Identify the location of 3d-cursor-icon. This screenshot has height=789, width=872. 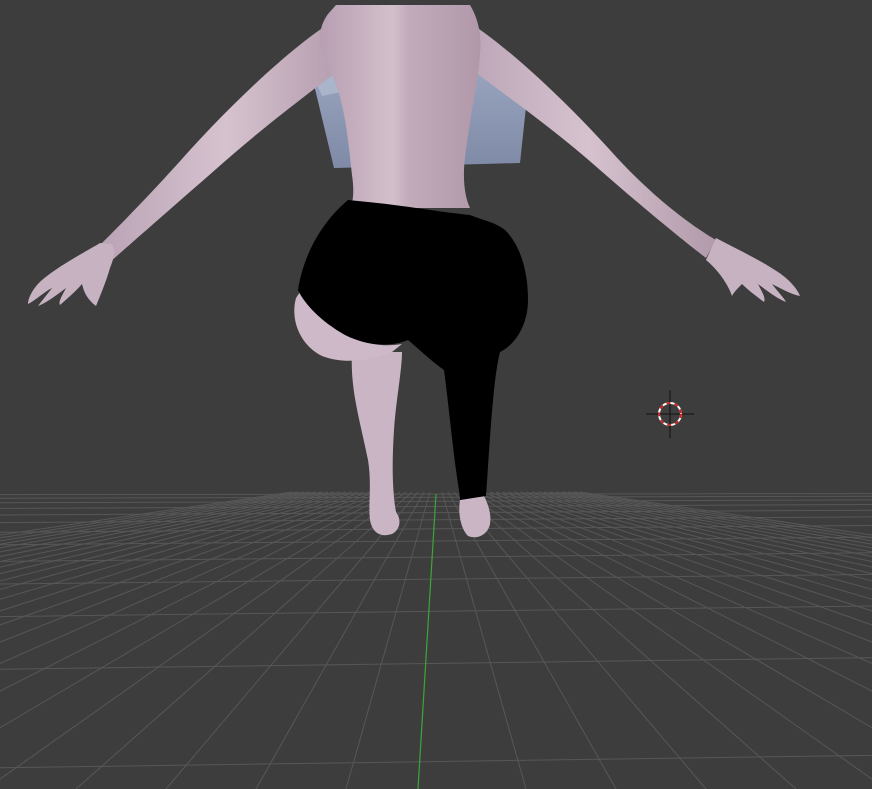
(670, 414).